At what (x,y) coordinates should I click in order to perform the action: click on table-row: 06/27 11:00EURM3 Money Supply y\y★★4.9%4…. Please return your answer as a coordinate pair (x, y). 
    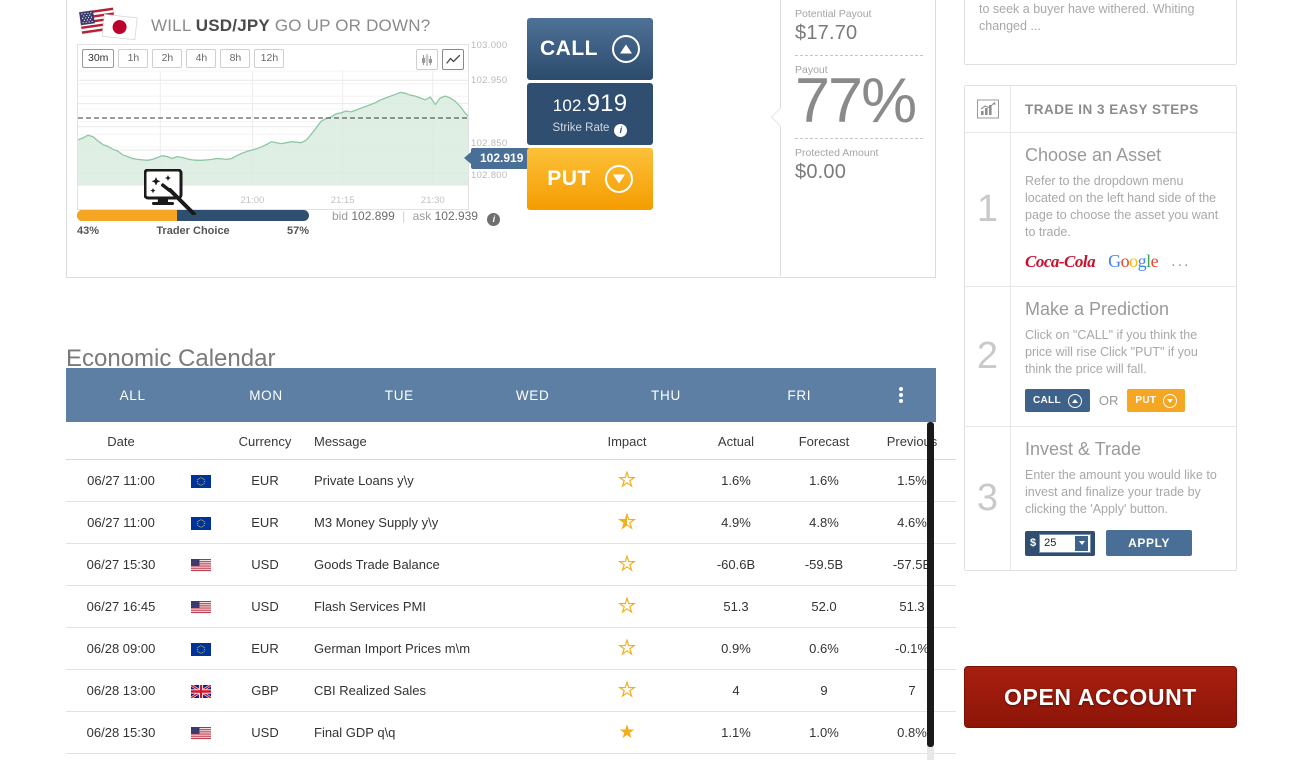
    Looking at the image, I should click on (511, 522).